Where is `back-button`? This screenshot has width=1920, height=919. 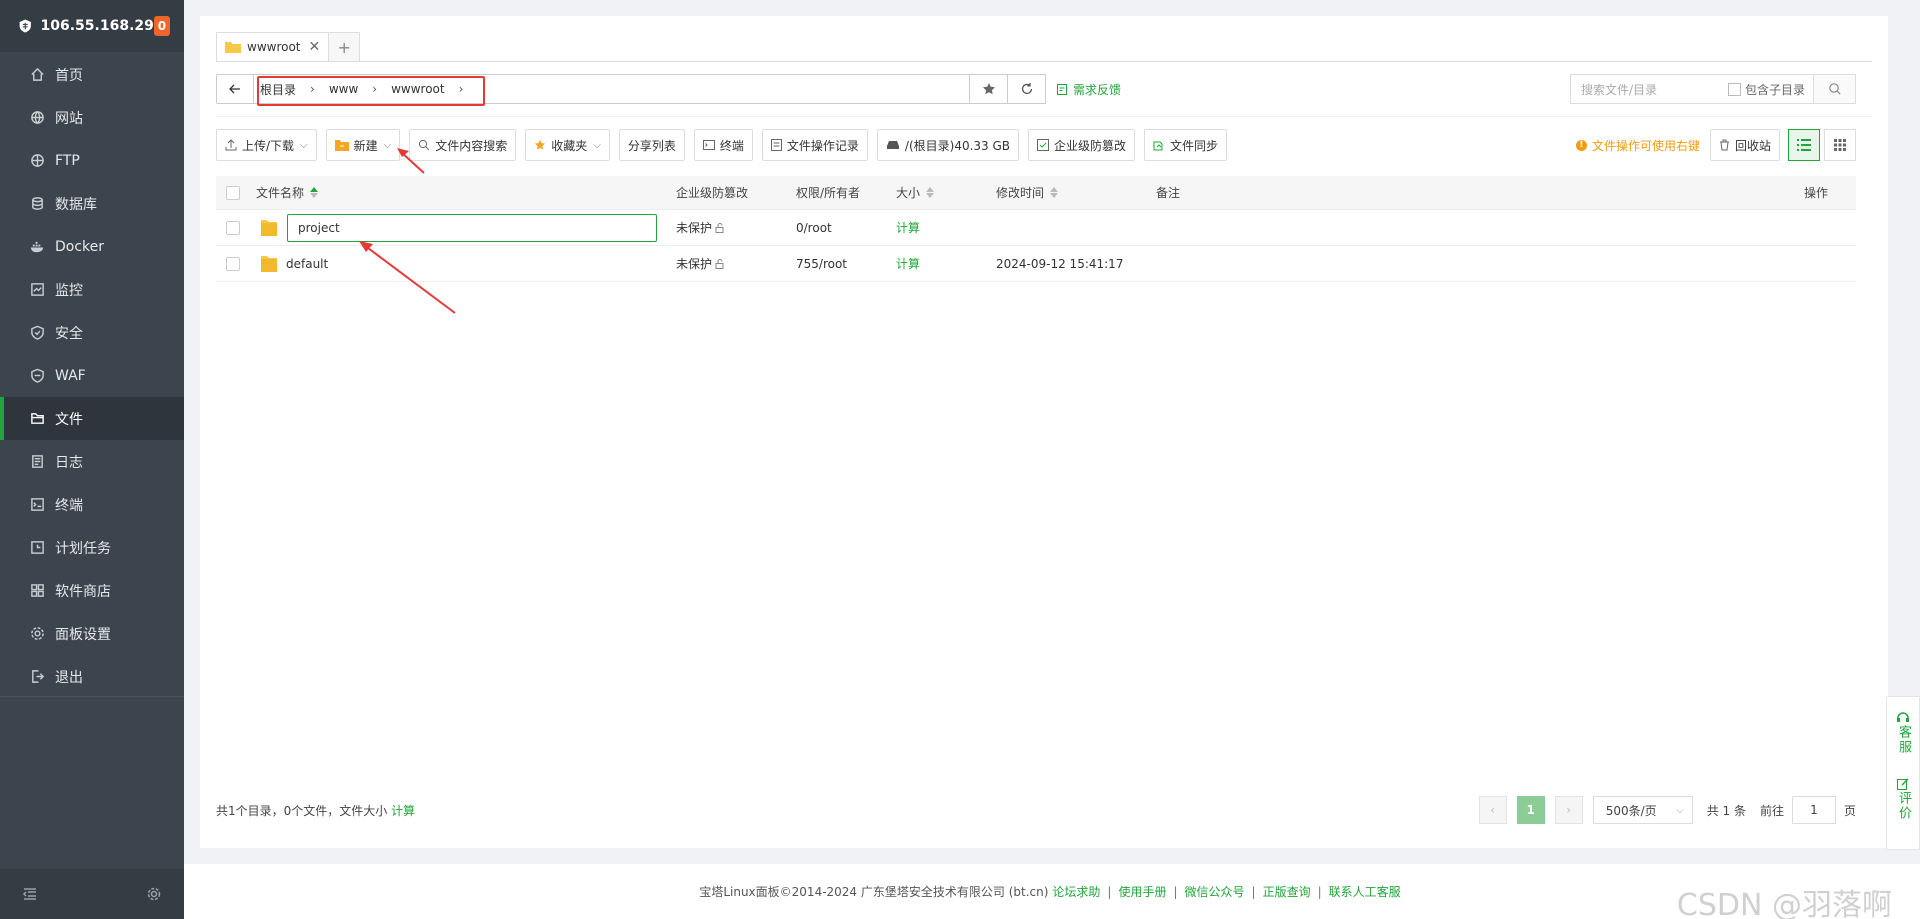
back-button is located at coordinates (235, 89).